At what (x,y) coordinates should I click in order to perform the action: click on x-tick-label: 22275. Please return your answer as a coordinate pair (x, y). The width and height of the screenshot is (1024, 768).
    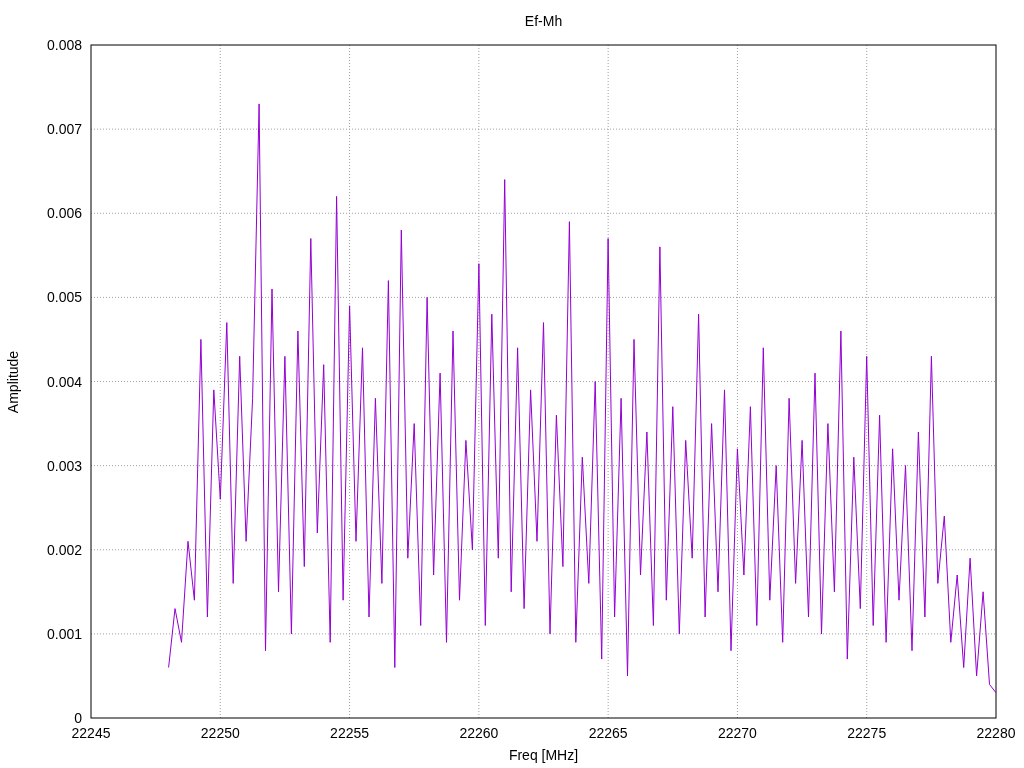
    Looking at the image, I should click on (867, 733).